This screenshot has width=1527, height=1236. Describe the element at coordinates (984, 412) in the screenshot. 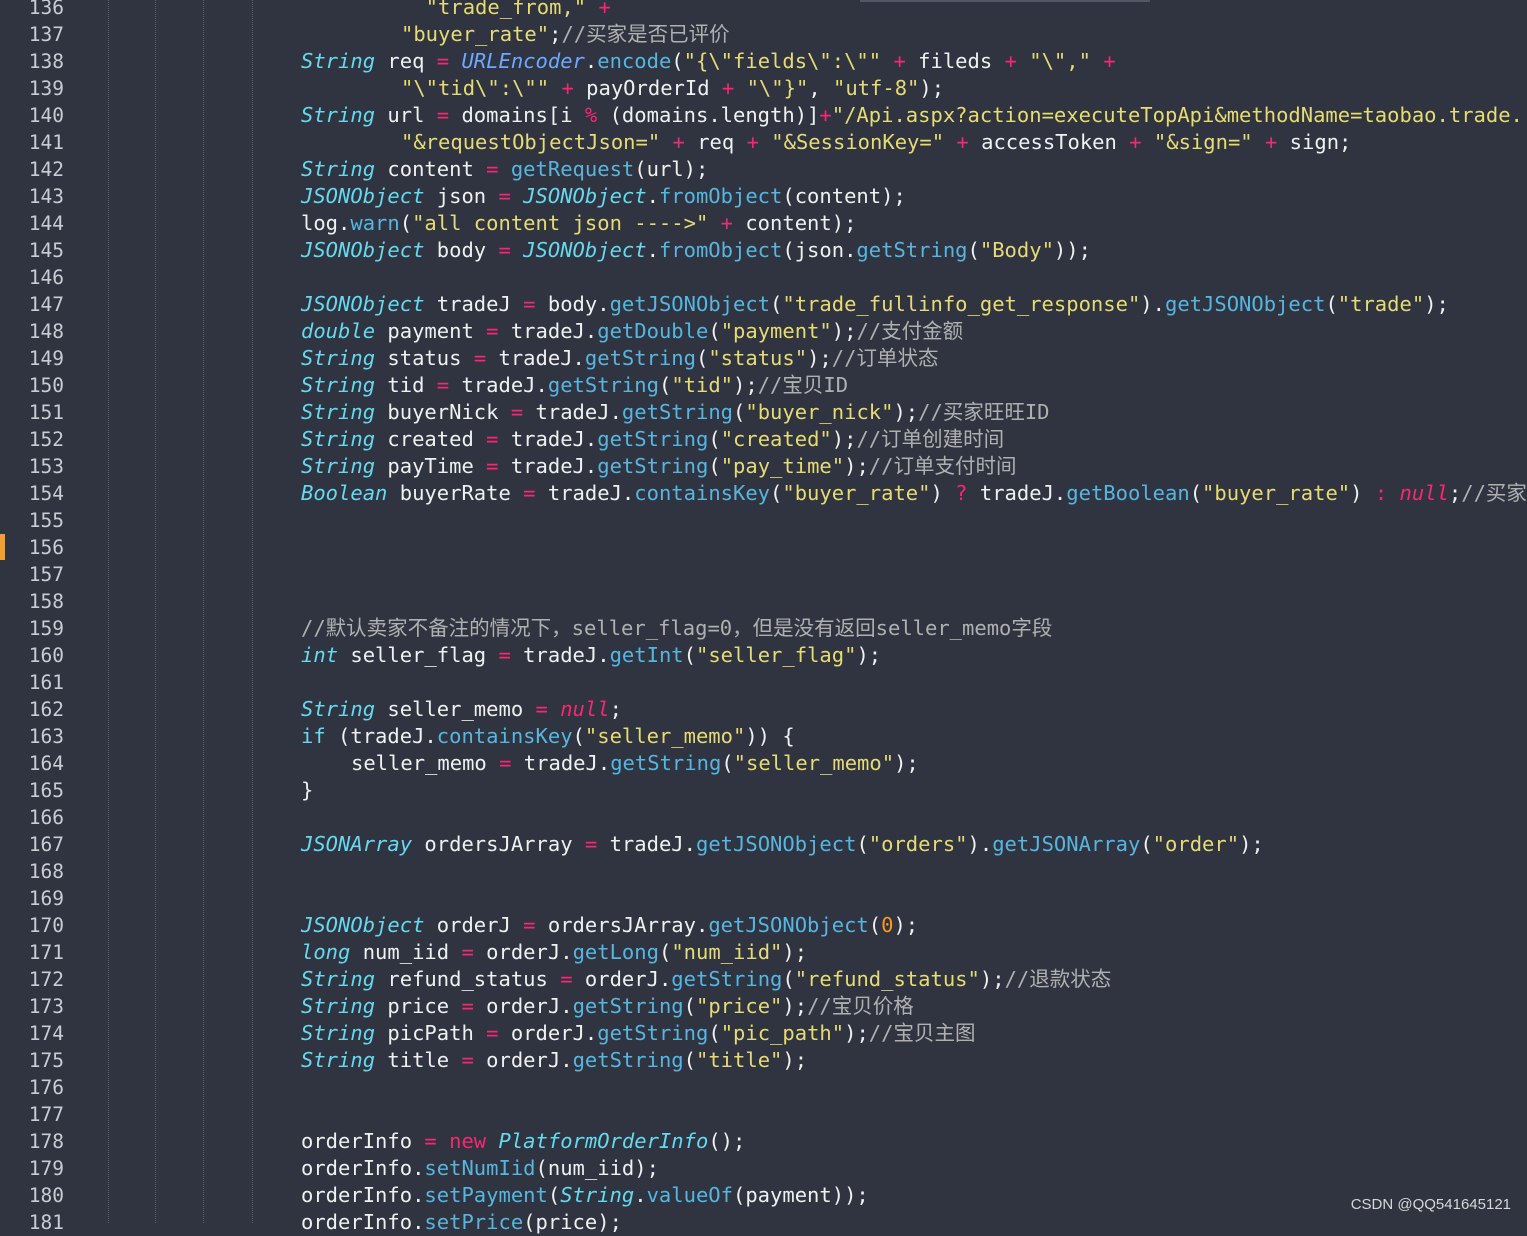

I see `code-token: //买家旺旺ID` at that location.